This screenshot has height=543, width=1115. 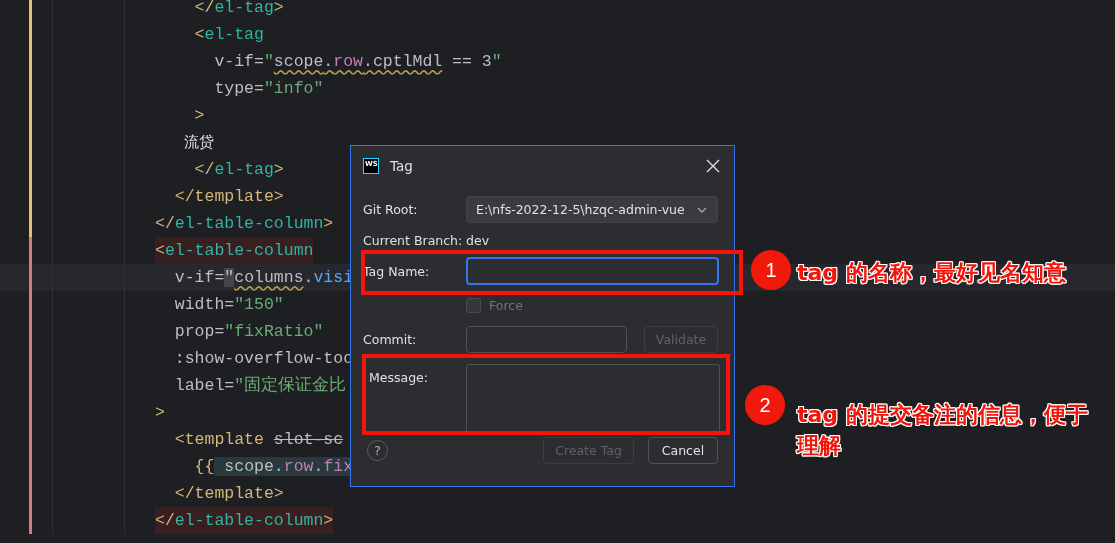 What do you see at coordinates (263, 359) in the screenshot?
I see `code-line: :show-overflow-too` at bounding box center [263, 359].